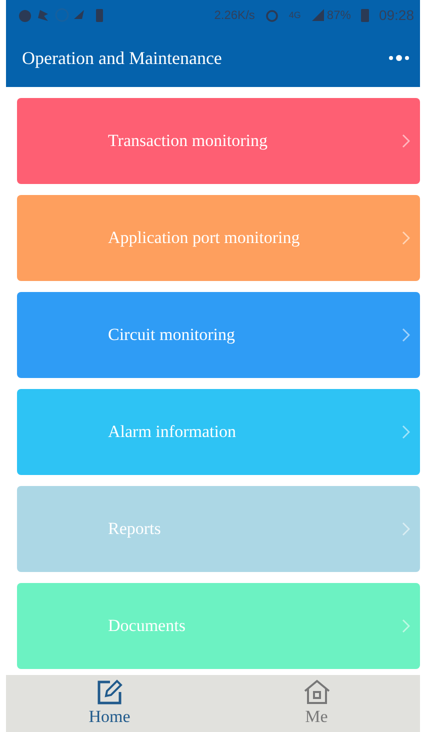  I want to click on menu-card: Application port monitoring, so click(218, 237).